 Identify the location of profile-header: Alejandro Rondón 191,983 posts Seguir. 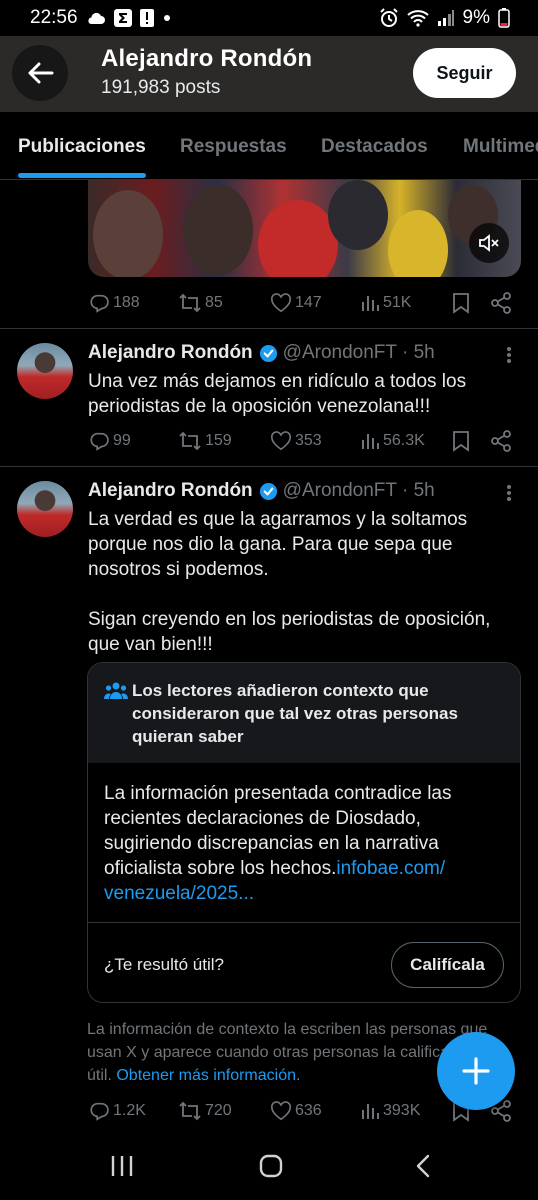
(269, 74).